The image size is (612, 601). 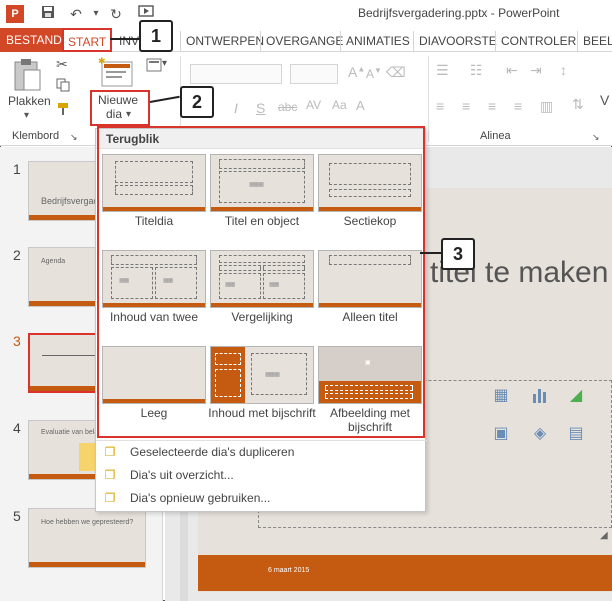 What do you see at coordinates (48, 14) in the screenshot?
I see `save-icon` at bounding box center [48, 14].